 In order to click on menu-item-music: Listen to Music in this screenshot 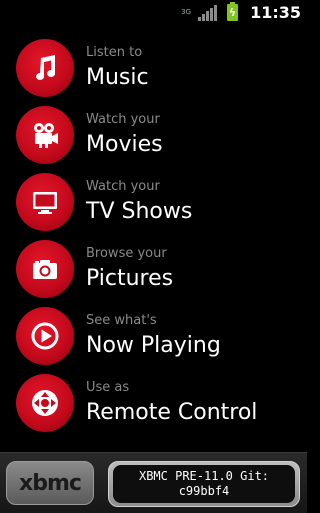, I will do `click(153, 68)`.